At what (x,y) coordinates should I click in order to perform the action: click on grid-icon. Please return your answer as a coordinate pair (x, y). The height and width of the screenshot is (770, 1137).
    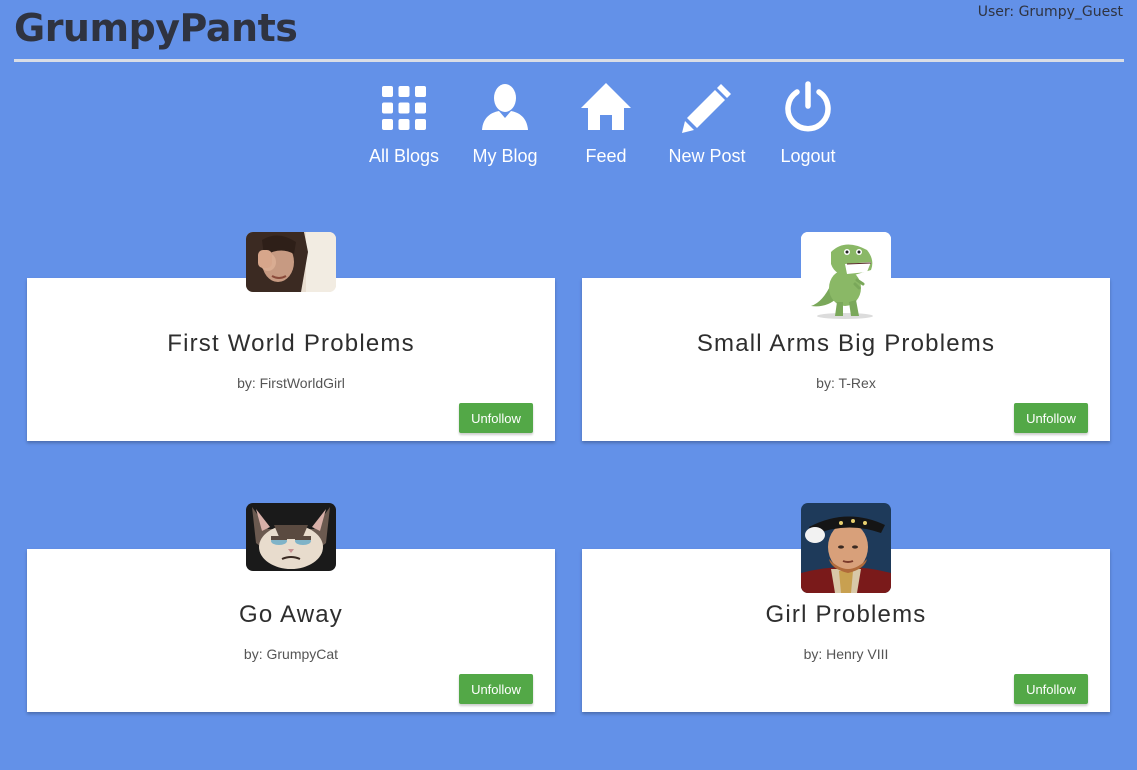
    Looking at the image, I should click on (404, 108).